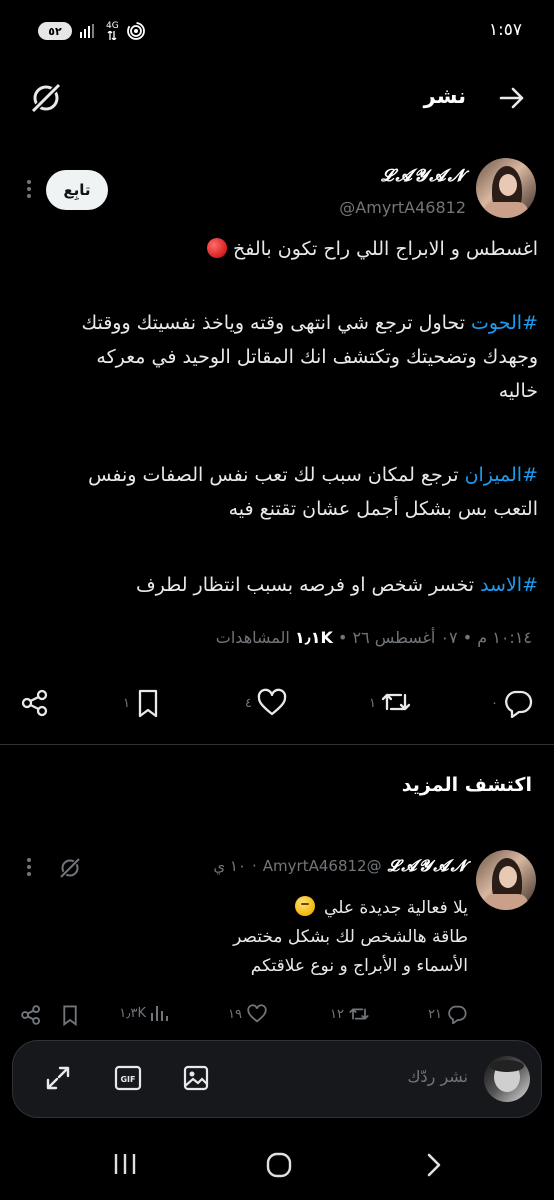 The image size is (554, 1200). What do you see at coordinates (512, 98) in the screenshot?
I see `back-arrow-icon` at bounding box center [512, 98].